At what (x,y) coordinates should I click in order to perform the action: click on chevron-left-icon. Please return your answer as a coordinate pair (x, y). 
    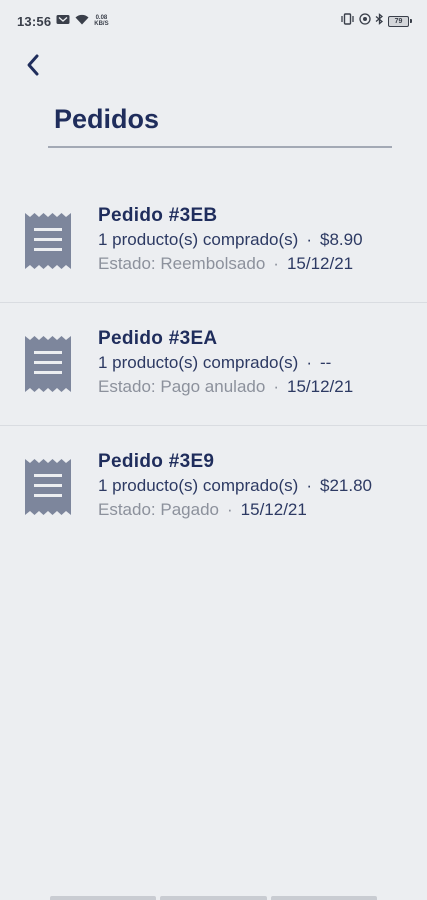
    Looking at the image, I should click on (33, 65).